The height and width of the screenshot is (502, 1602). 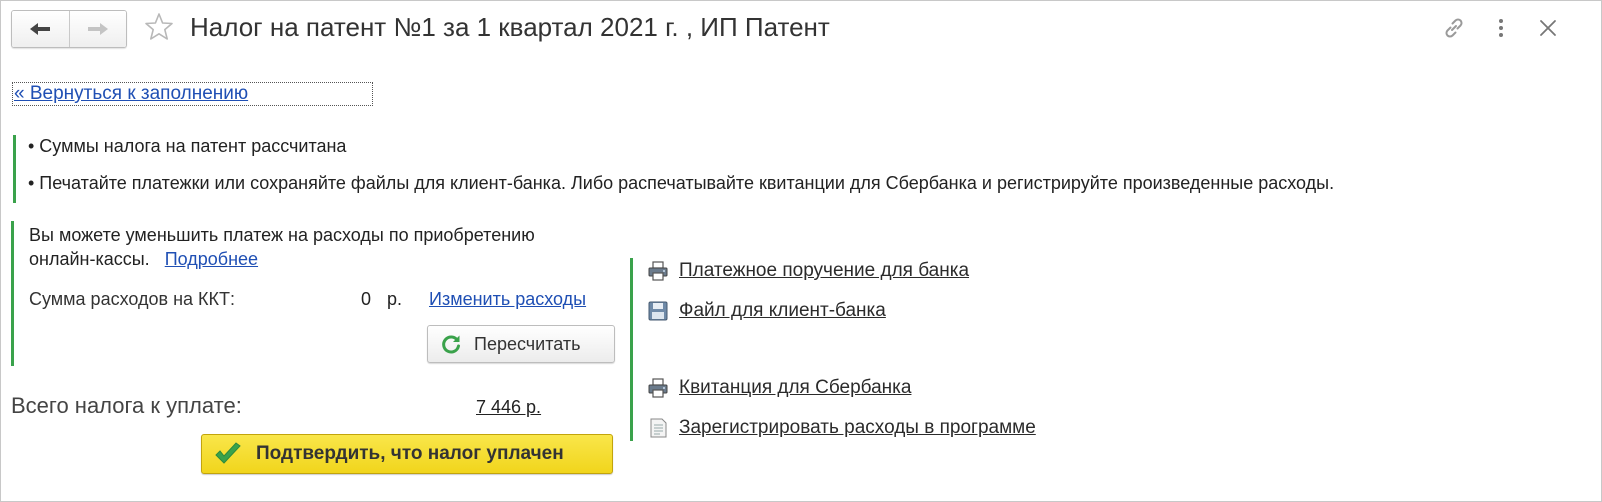 I want to click on more-info-link: Подробнее, so click(x=211, y=259).